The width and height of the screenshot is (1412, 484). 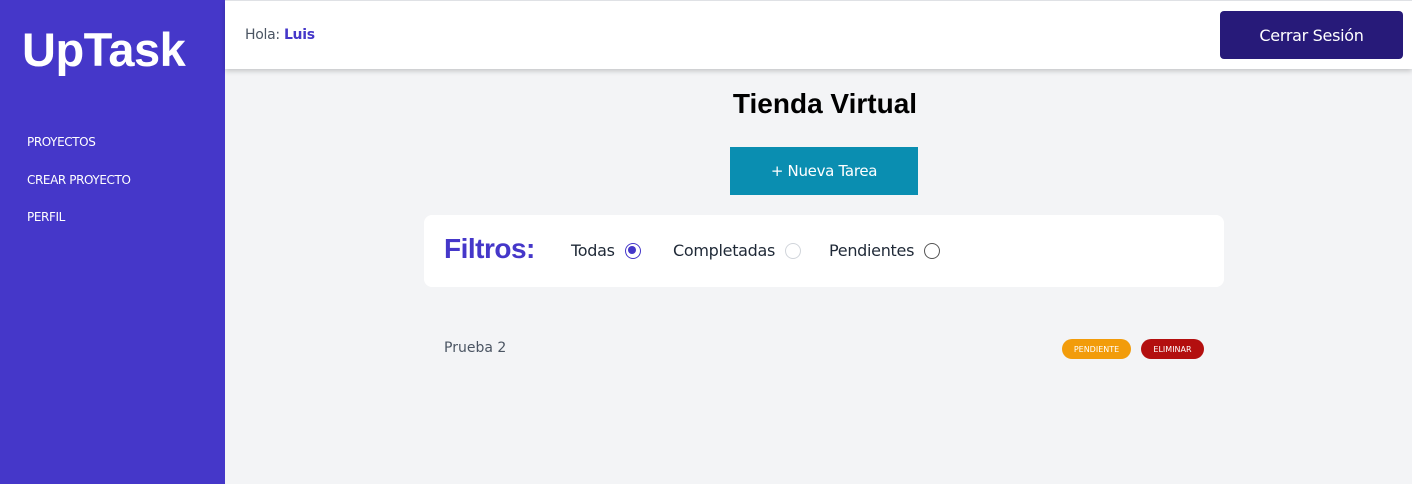 I want to click on filter-todas-label: Todas, so click(x=593, y=250).